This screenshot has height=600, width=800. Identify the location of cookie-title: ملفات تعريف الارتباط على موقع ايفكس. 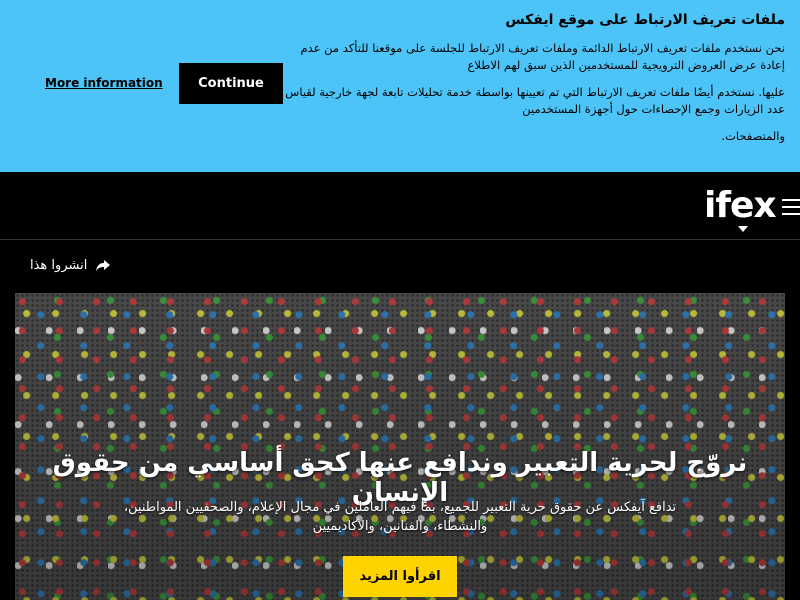
(645, 20).